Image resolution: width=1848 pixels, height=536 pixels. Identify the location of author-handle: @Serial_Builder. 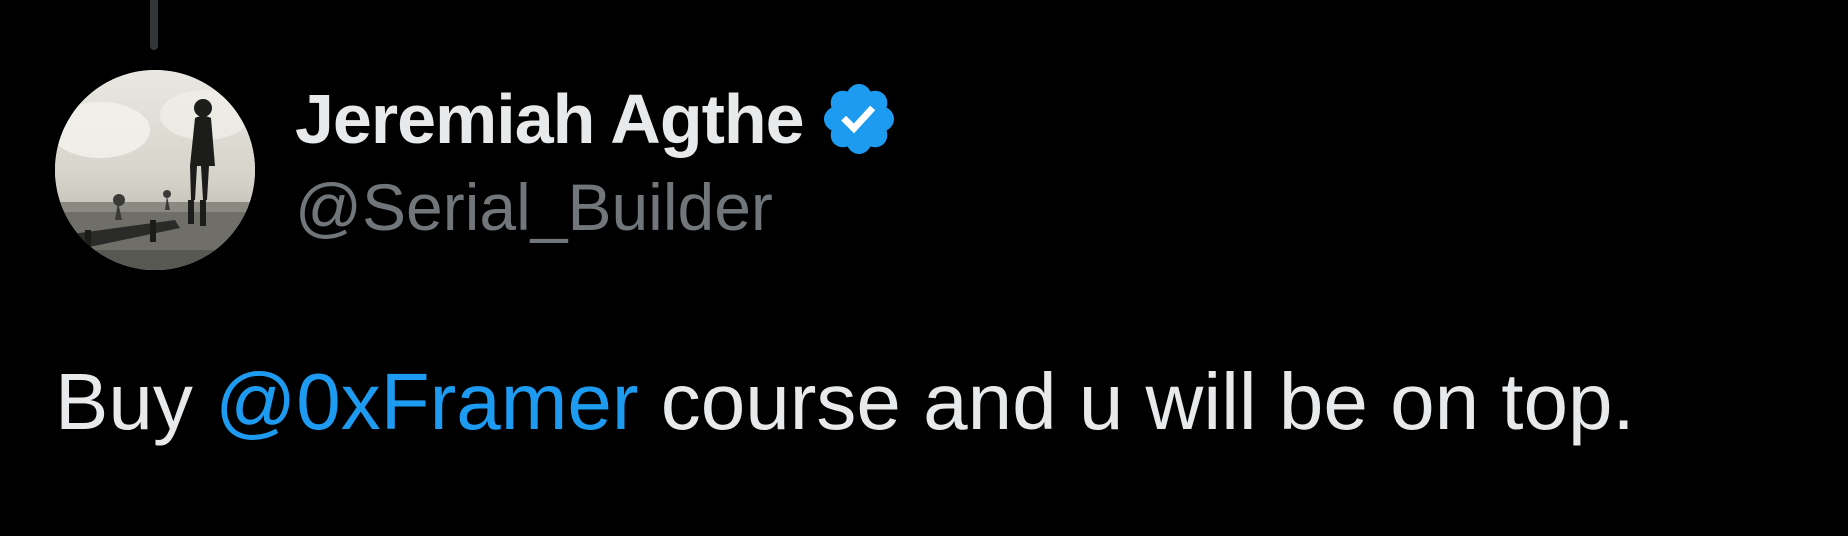
(597, 207).